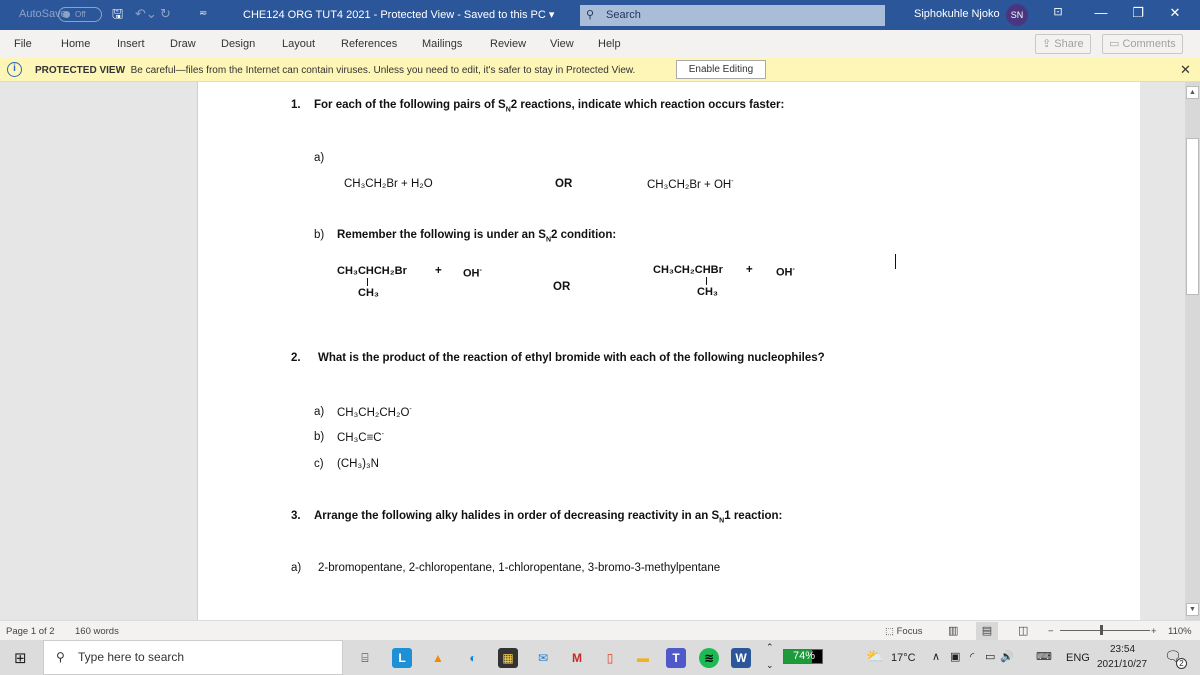 The image size is (1200, 675). What do you see at coordinates (369, 44) in the screenshot?
I see `tab-references: References` at bounding box center [369, 44].